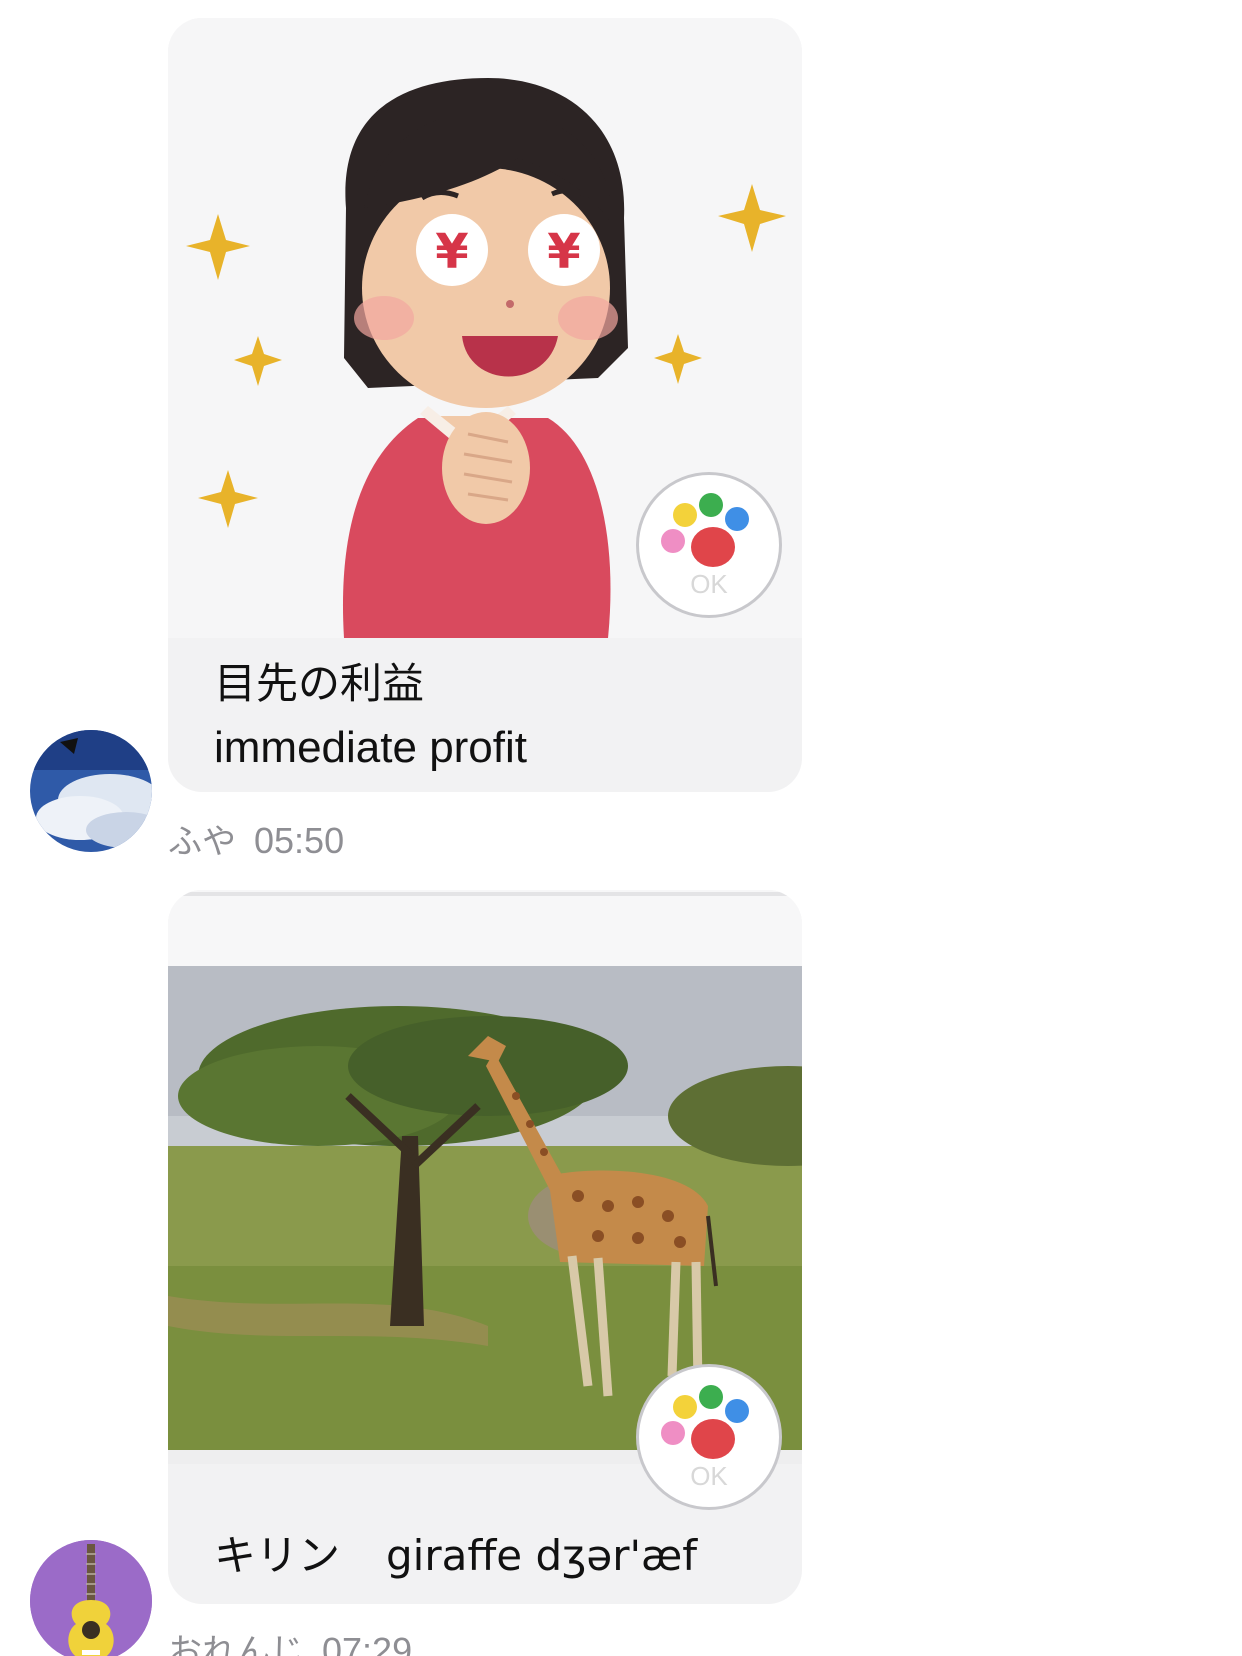  What do you see at coordinates (371, 747) in the screenshot?
I see `caption-english: immediate profit` at bounding box center [371, 747].